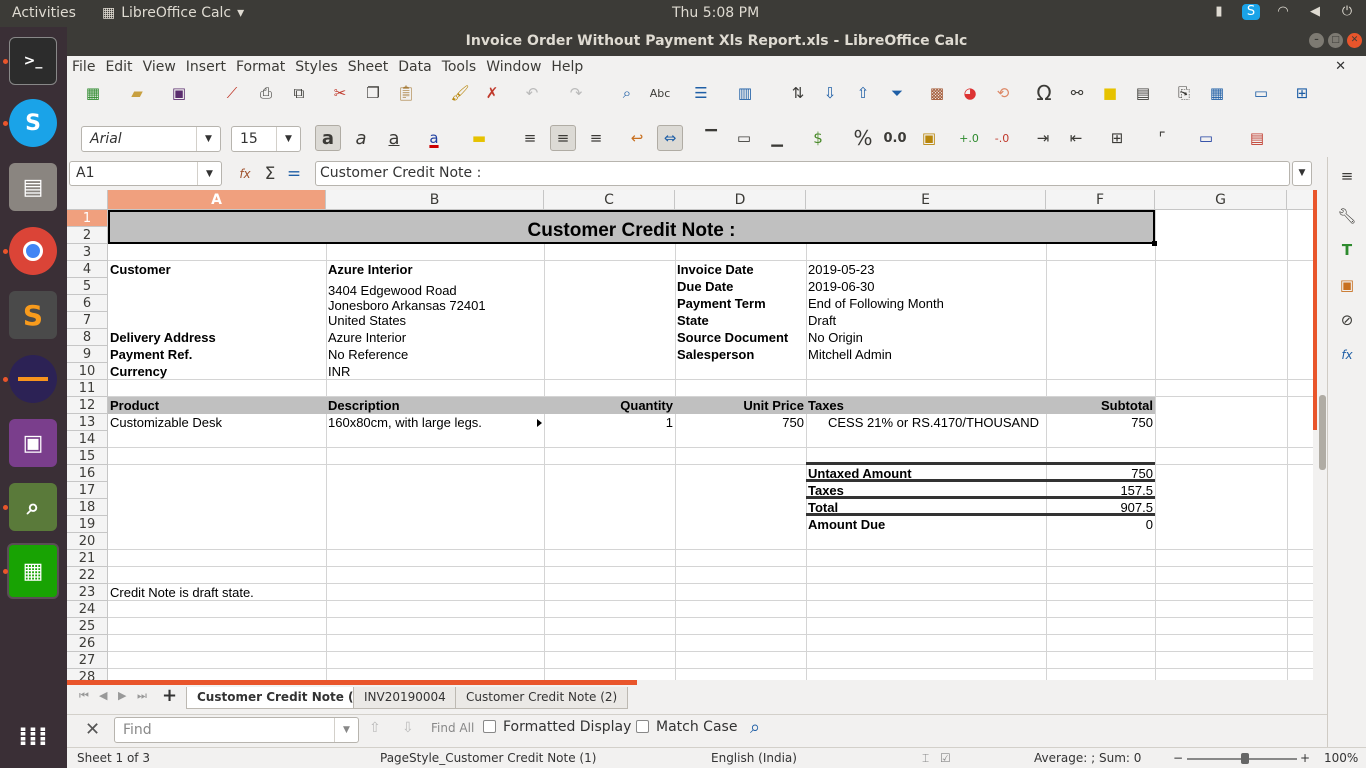 The height and width of the screenshot is (768, 1366). I want to click on menu-sheet: Sheet, so click(368, 67).